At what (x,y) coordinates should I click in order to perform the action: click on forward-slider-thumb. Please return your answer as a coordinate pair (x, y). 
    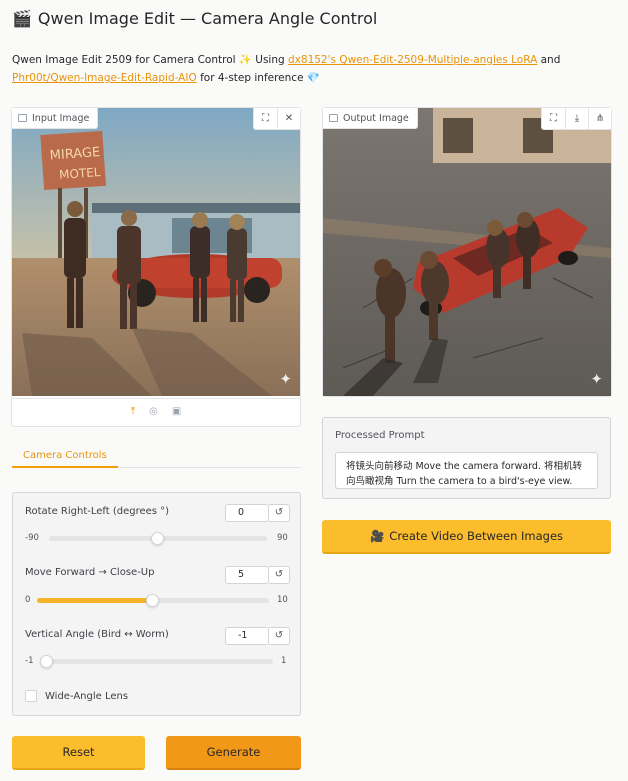
    Looking at the image, I should click on (152, 600).